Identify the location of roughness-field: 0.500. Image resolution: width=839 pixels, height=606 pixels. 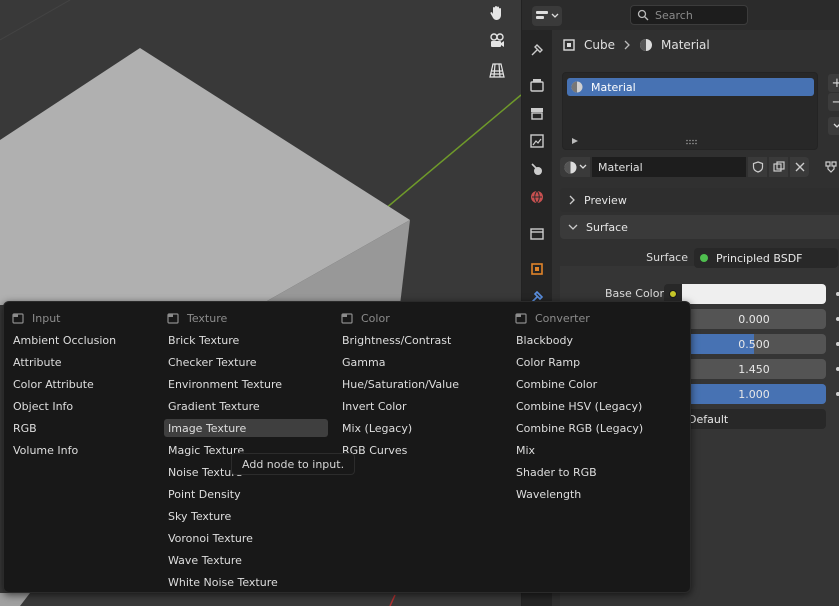
(754, 344).